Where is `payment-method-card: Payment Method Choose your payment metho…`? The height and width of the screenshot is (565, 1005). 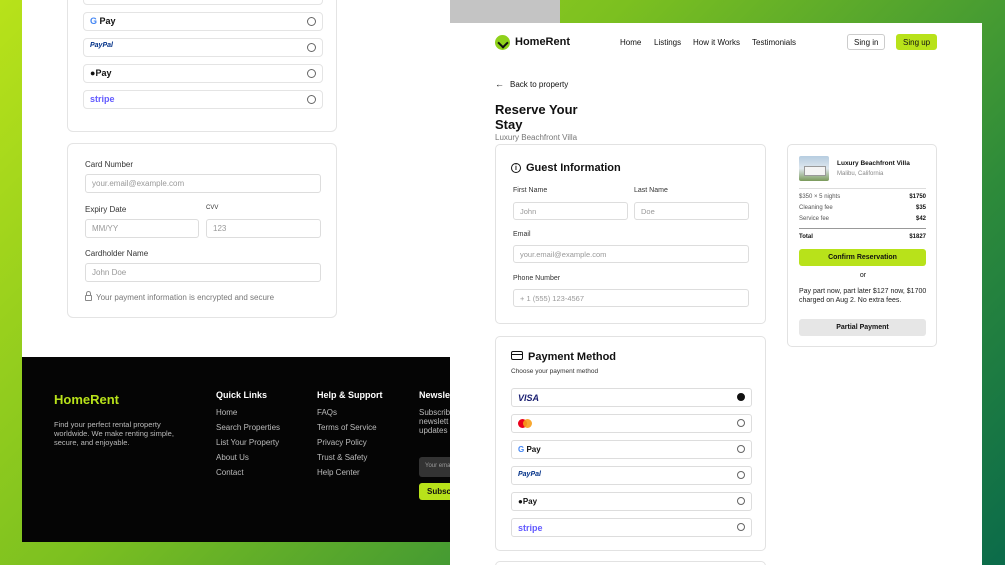
payment-method-card: Payment Method Choose your payment metho… is located at coordinates (630, 443).